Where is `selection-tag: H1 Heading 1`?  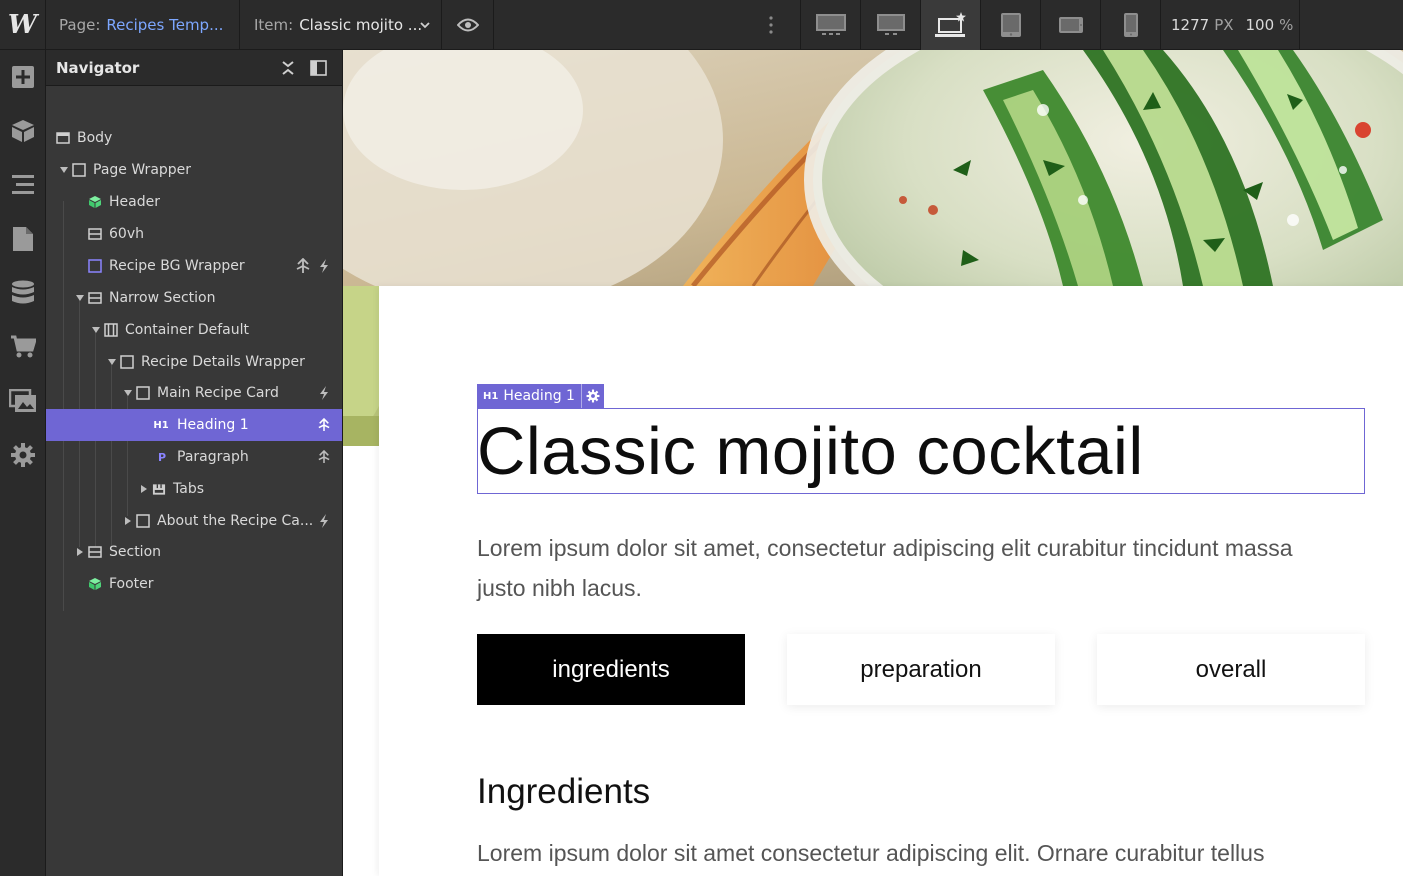
selection-tag: H1 Heading 1 is located at coordinates (540, 396).